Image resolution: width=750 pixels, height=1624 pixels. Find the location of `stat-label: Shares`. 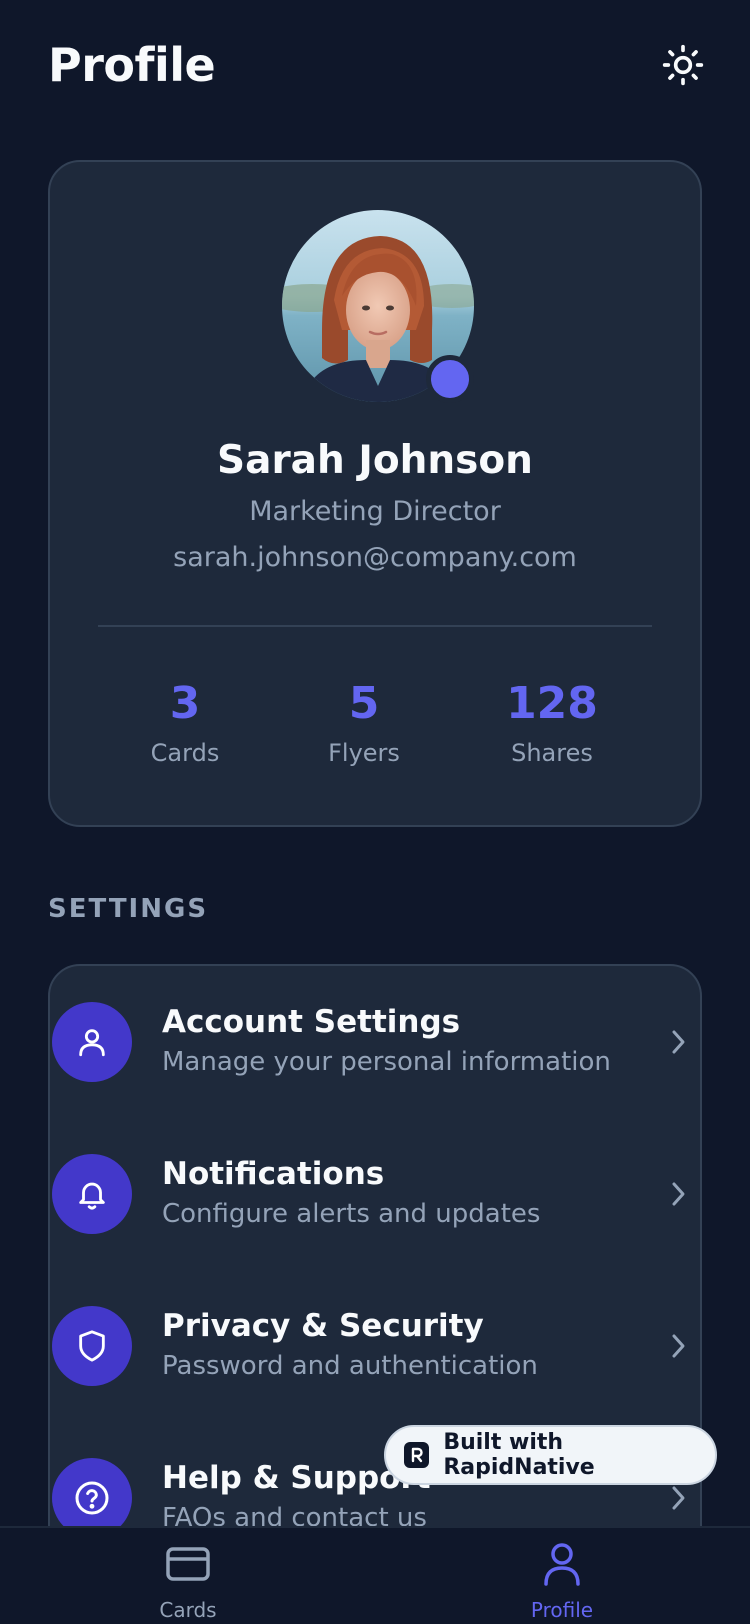

stat-label: Shares is located at coordinates (552, 753).